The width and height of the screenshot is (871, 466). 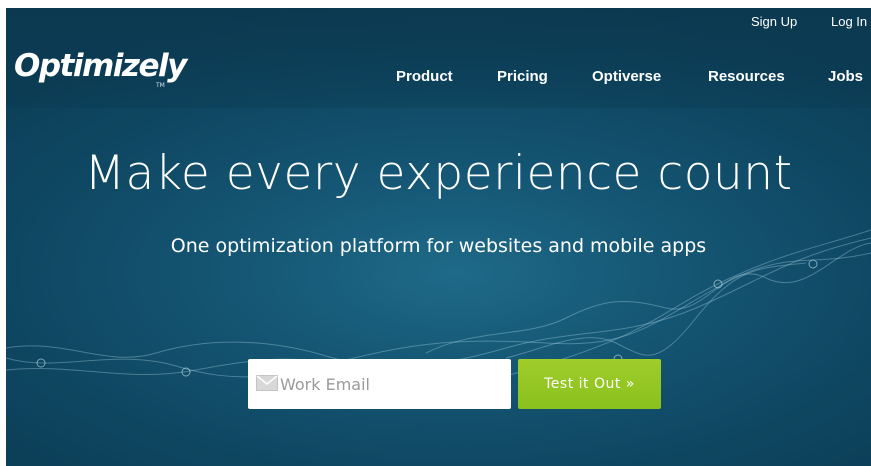 What do you see at coordinates (626, 76) in the screenshot?
I see `nav-optiverse: Optiverse` at bounding box center [626, 76].